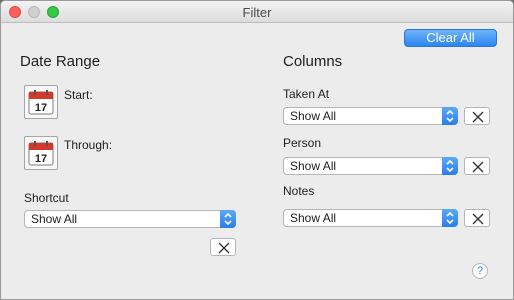 The image size is (514, 300). I want to click on columns-heading: Columns, so click(313, 61).